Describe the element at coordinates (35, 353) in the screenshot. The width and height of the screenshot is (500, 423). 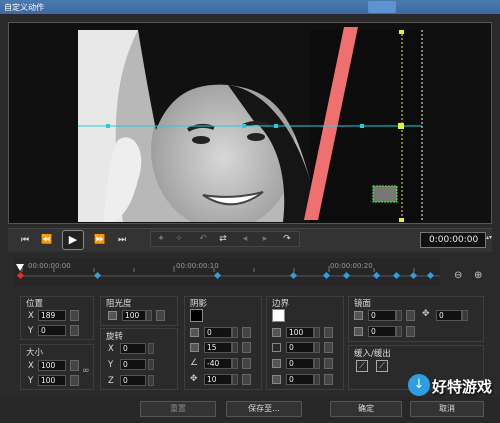
I see `size-title: 大小` at that location.